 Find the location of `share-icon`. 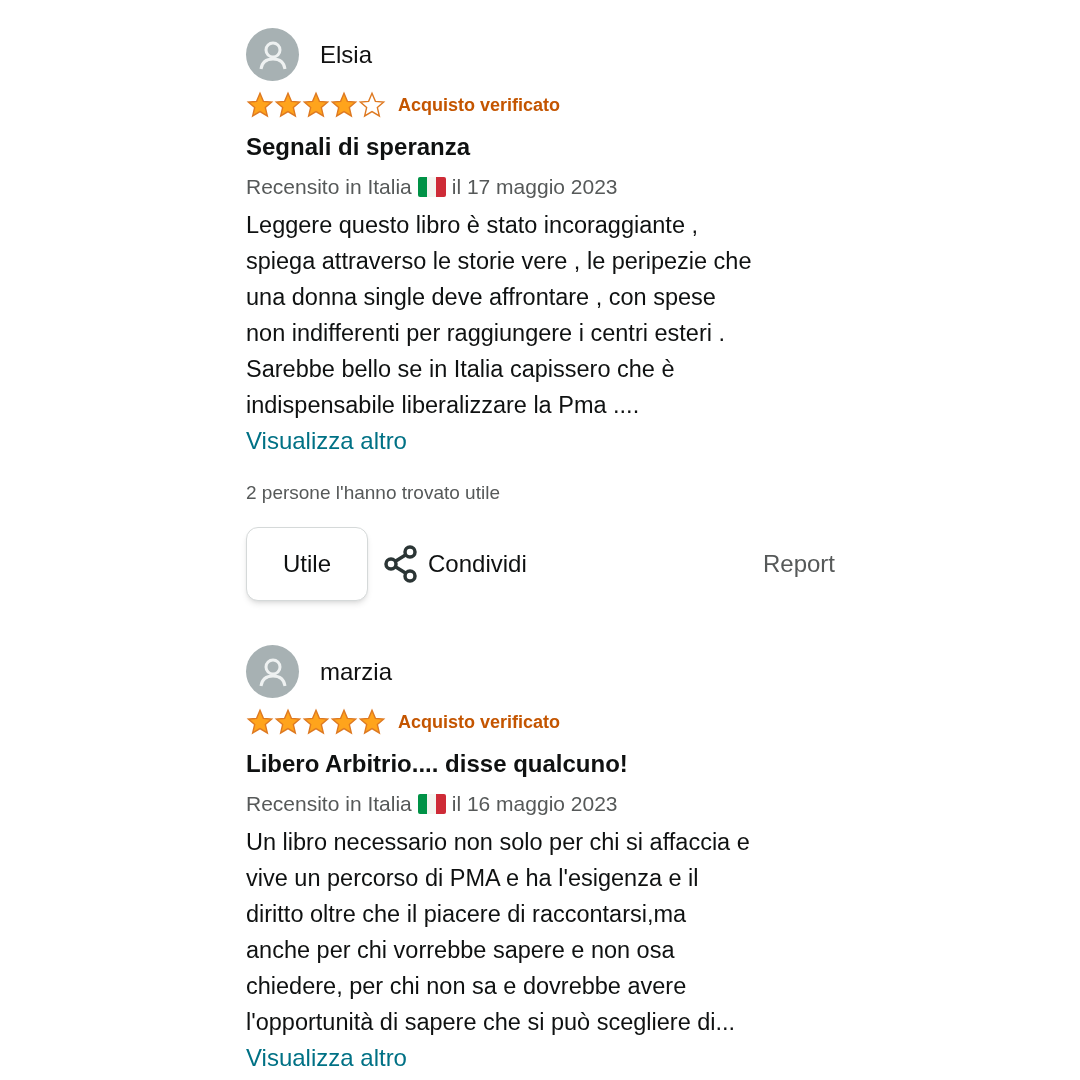

share-icon is located at coordinates (401, 564).